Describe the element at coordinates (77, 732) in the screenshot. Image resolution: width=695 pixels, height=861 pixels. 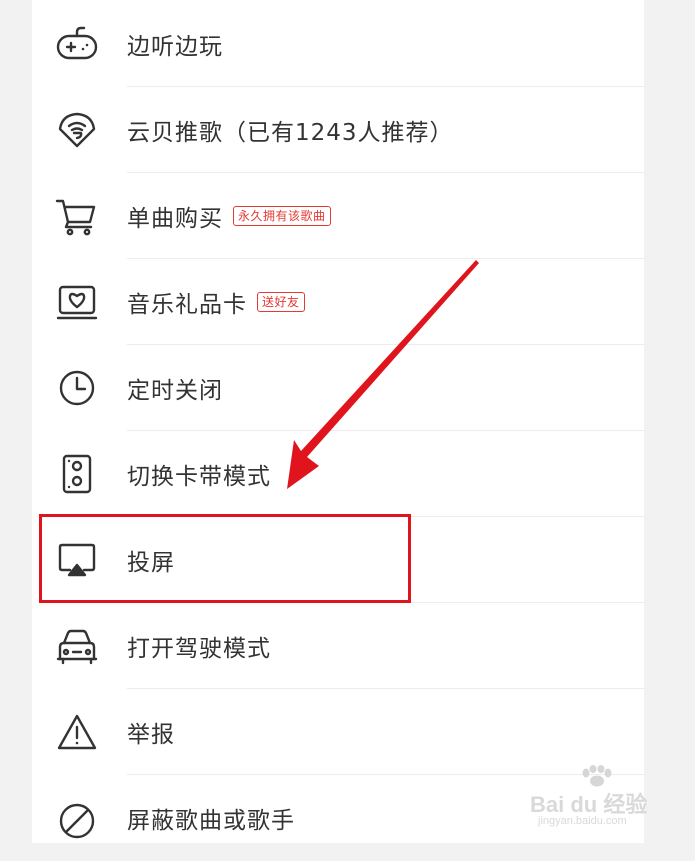
I see `warning-icon` at that location.